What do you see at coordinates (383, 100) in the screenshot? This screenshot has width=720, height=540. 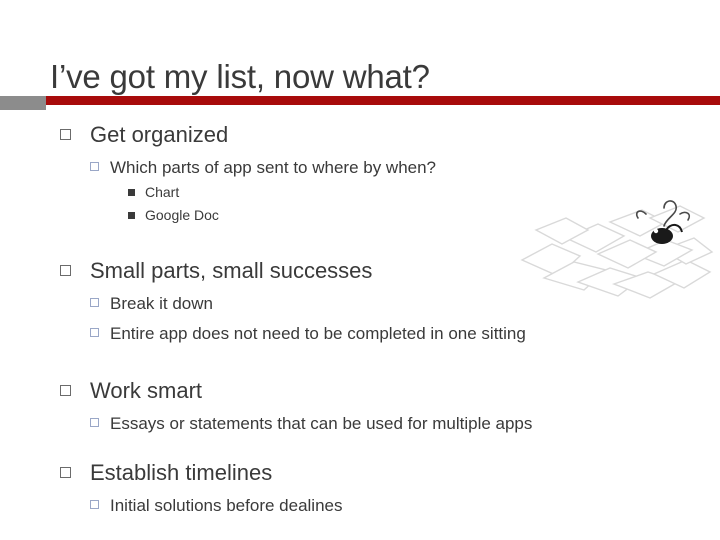 I see `divider-red-bar` at bounding box center [383, 100].